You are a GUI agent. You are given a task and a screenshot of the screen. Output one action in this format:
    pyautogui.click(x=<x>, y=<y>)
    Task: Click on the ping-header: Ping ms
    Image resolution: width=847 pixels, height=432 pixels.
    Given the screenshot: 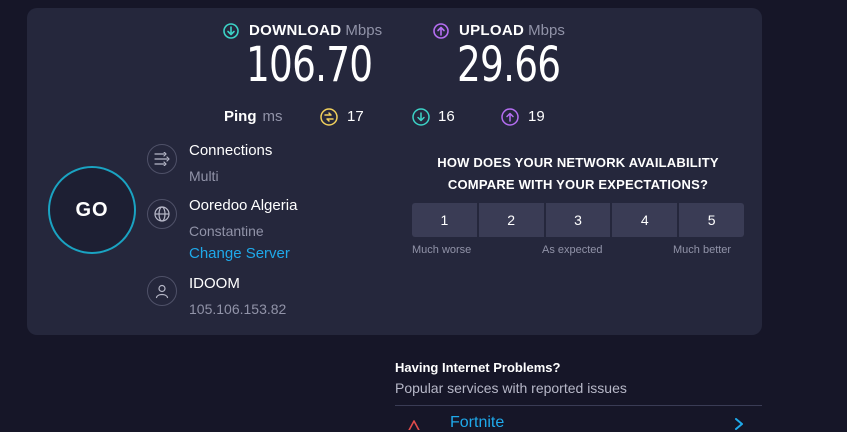 What is the action you would take?
    pyautogui.click(x=253, y=117)
    